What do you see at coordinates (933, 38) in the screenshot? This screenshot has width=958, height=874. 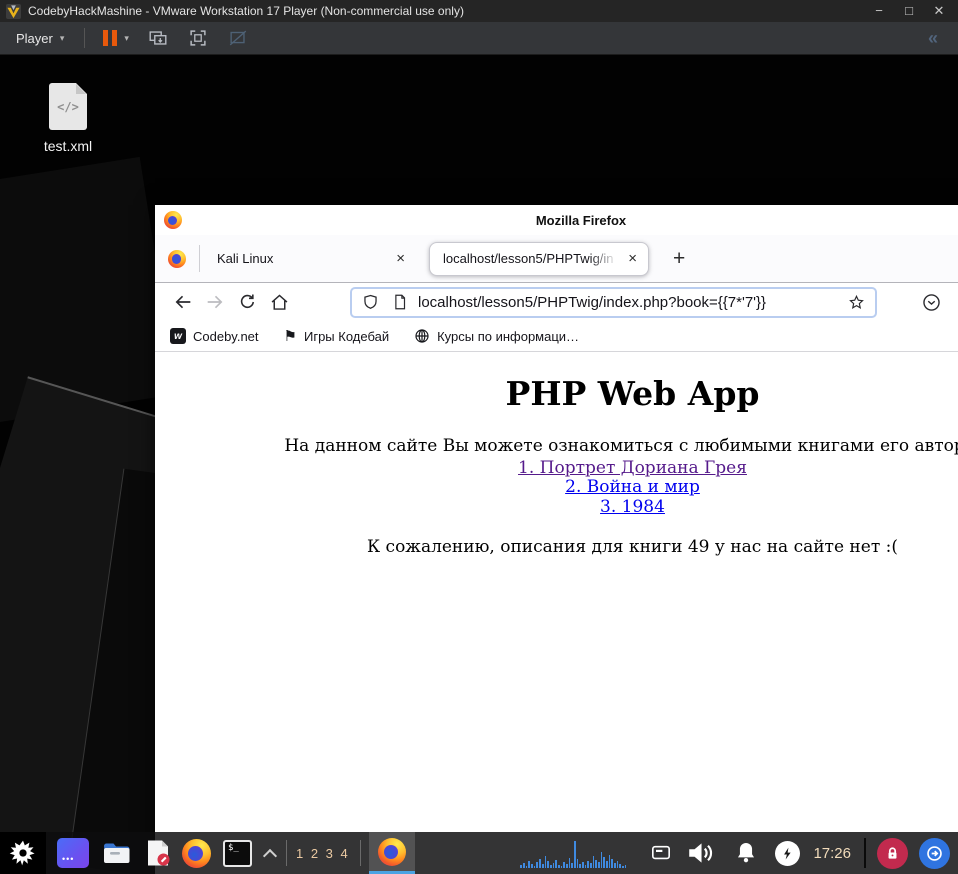 I see `collapse-toolbar-icon: «` at bounding box center [933, 38].